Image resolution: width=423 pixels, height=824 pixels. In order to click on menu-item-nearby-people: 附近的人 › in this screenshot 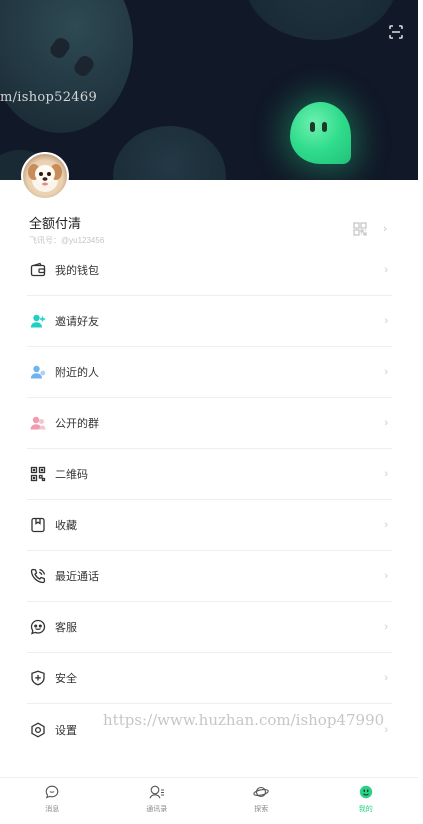, I will do `click(209, 372)`.